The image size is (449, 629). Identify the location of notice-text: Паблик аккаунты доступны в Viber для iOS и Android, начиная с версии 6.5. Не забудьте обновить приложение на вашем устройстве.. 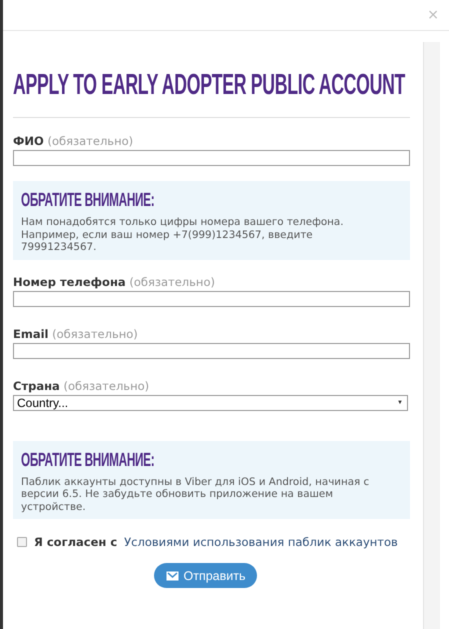
(195, 494).